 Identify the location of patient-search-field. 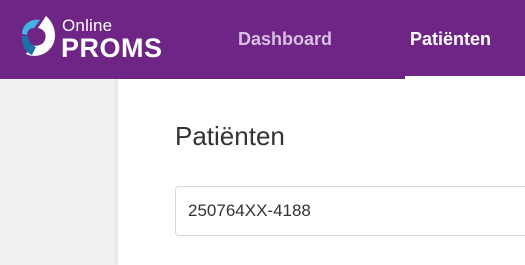
(350, 211).